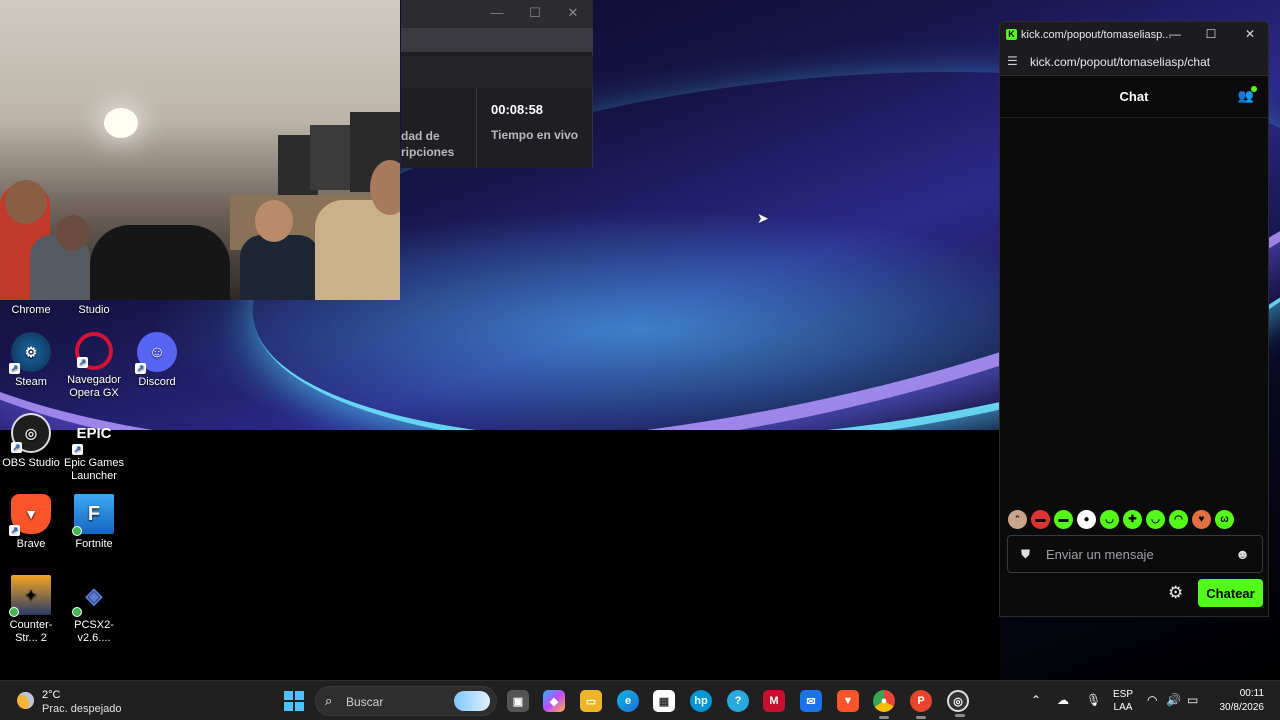 The height and width of the screenshot is (720, 1280). What do you see at coordinates (1230, 593) in the screenshot?
I see `send-chat-button: Chatear` at bounding box center [1230, 593].